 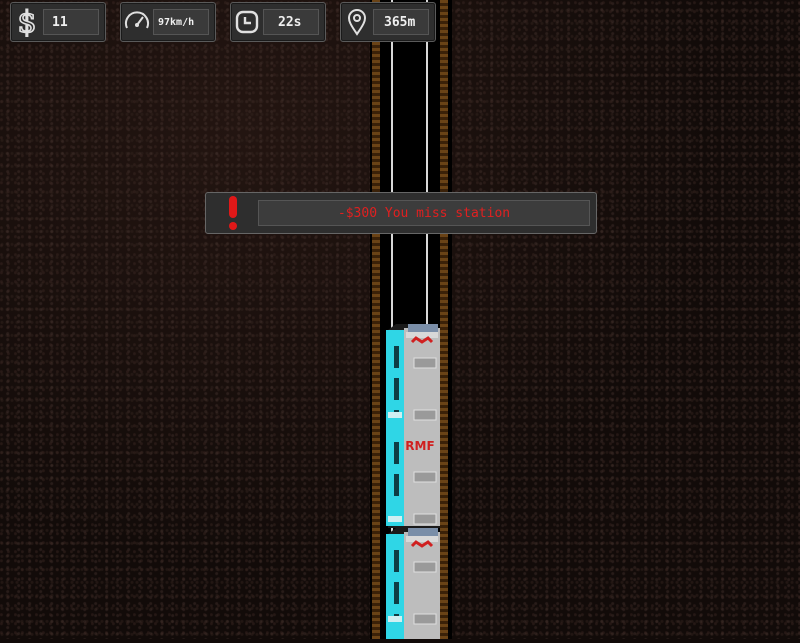 I want to click on exclamation-icon, so click(x=233, y=216).